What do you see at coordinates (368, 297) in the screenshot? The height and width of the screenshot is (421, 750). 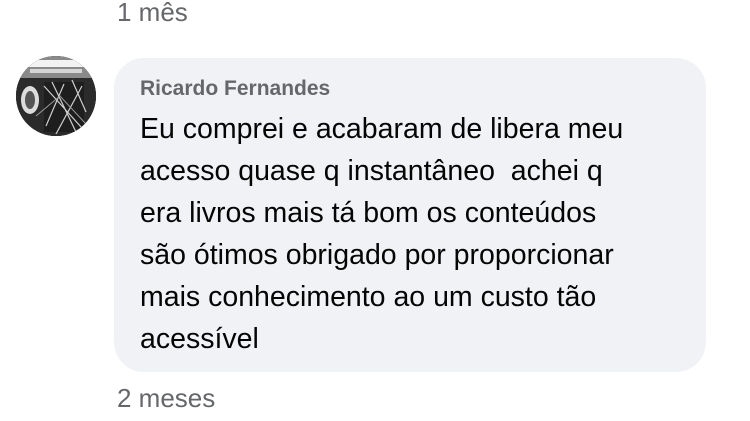 I see `comment-text-line: mais conhecimento ao um custo tão` at bounding box center [368, 297].